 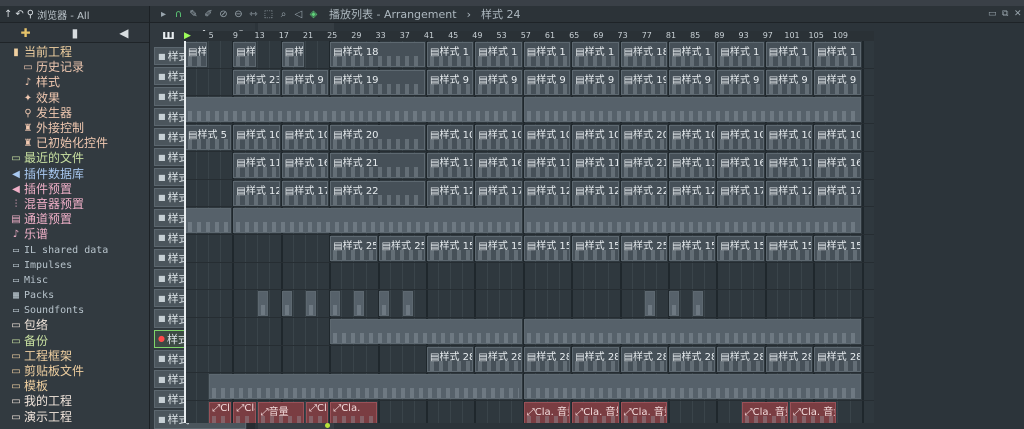 What do you see at coordinates (268, 14) in the screenshot?
I see `select-icon: ⬚` at bounding box center [268, 14].